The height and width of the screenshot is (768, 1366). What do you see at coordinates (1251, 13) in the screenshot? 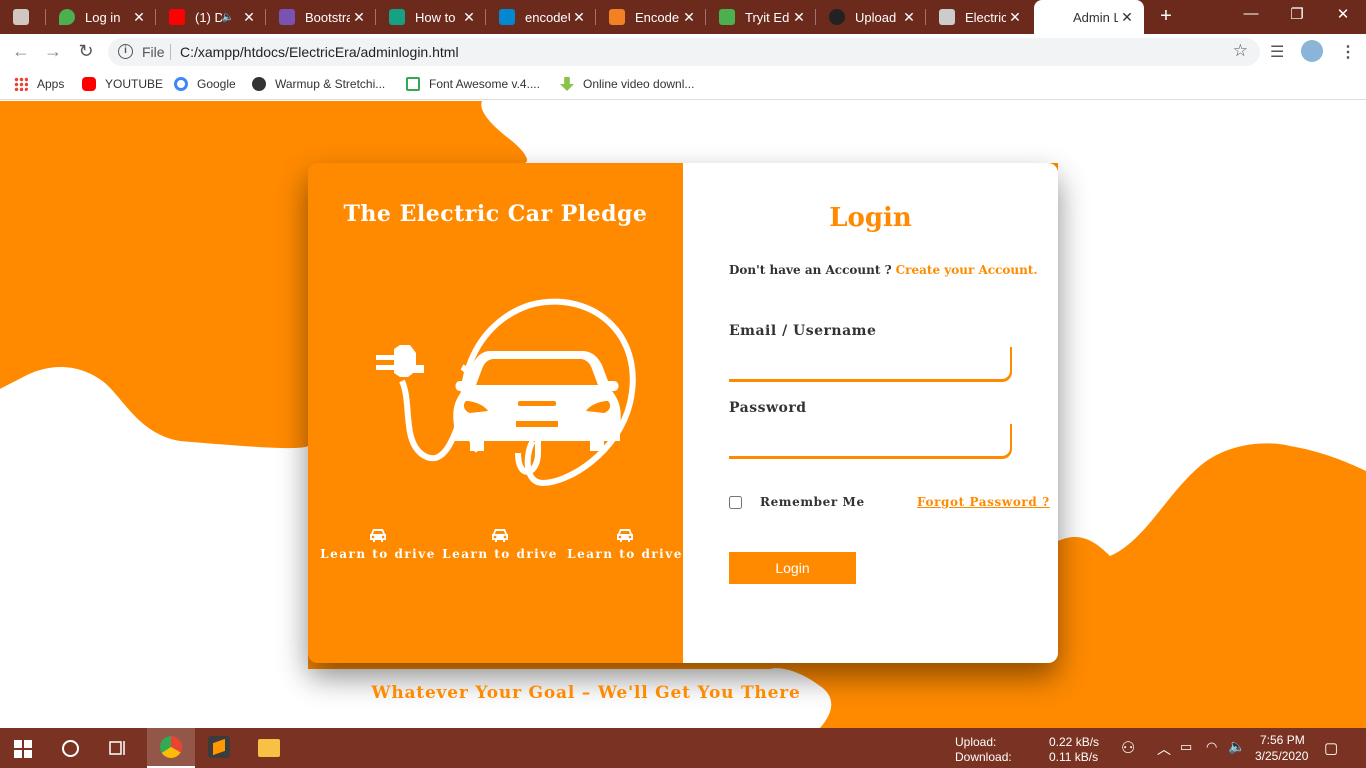
I see `minimize-icon: —` at bounding box center [1251, 13].